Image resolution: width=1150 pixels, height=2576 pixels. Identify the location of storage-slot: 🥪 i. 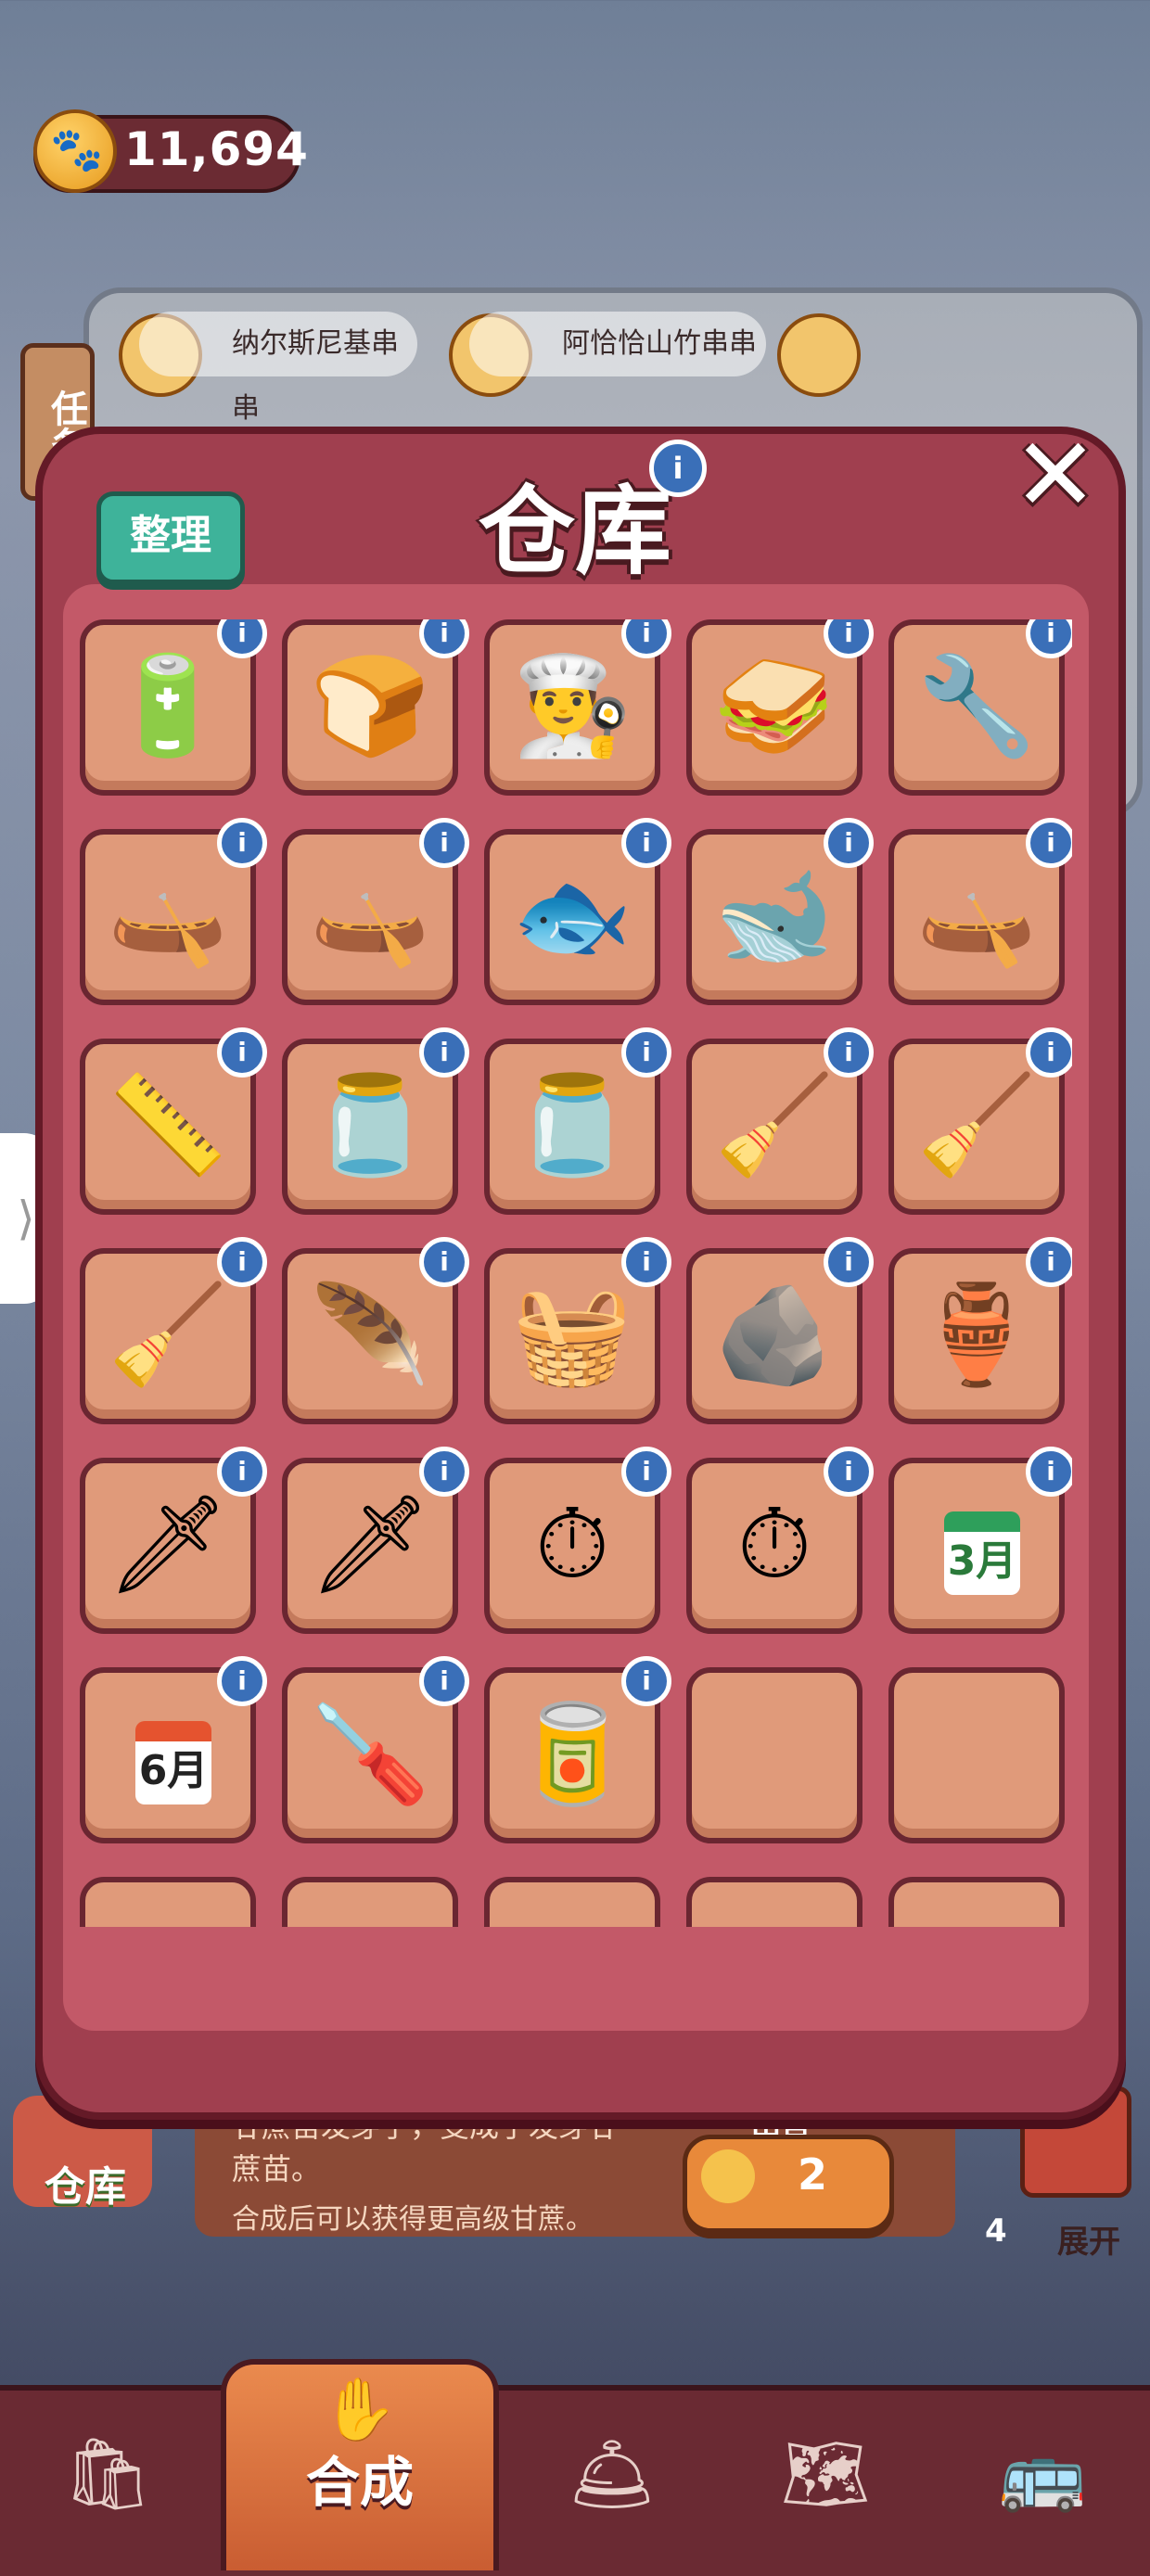
(780, 707).